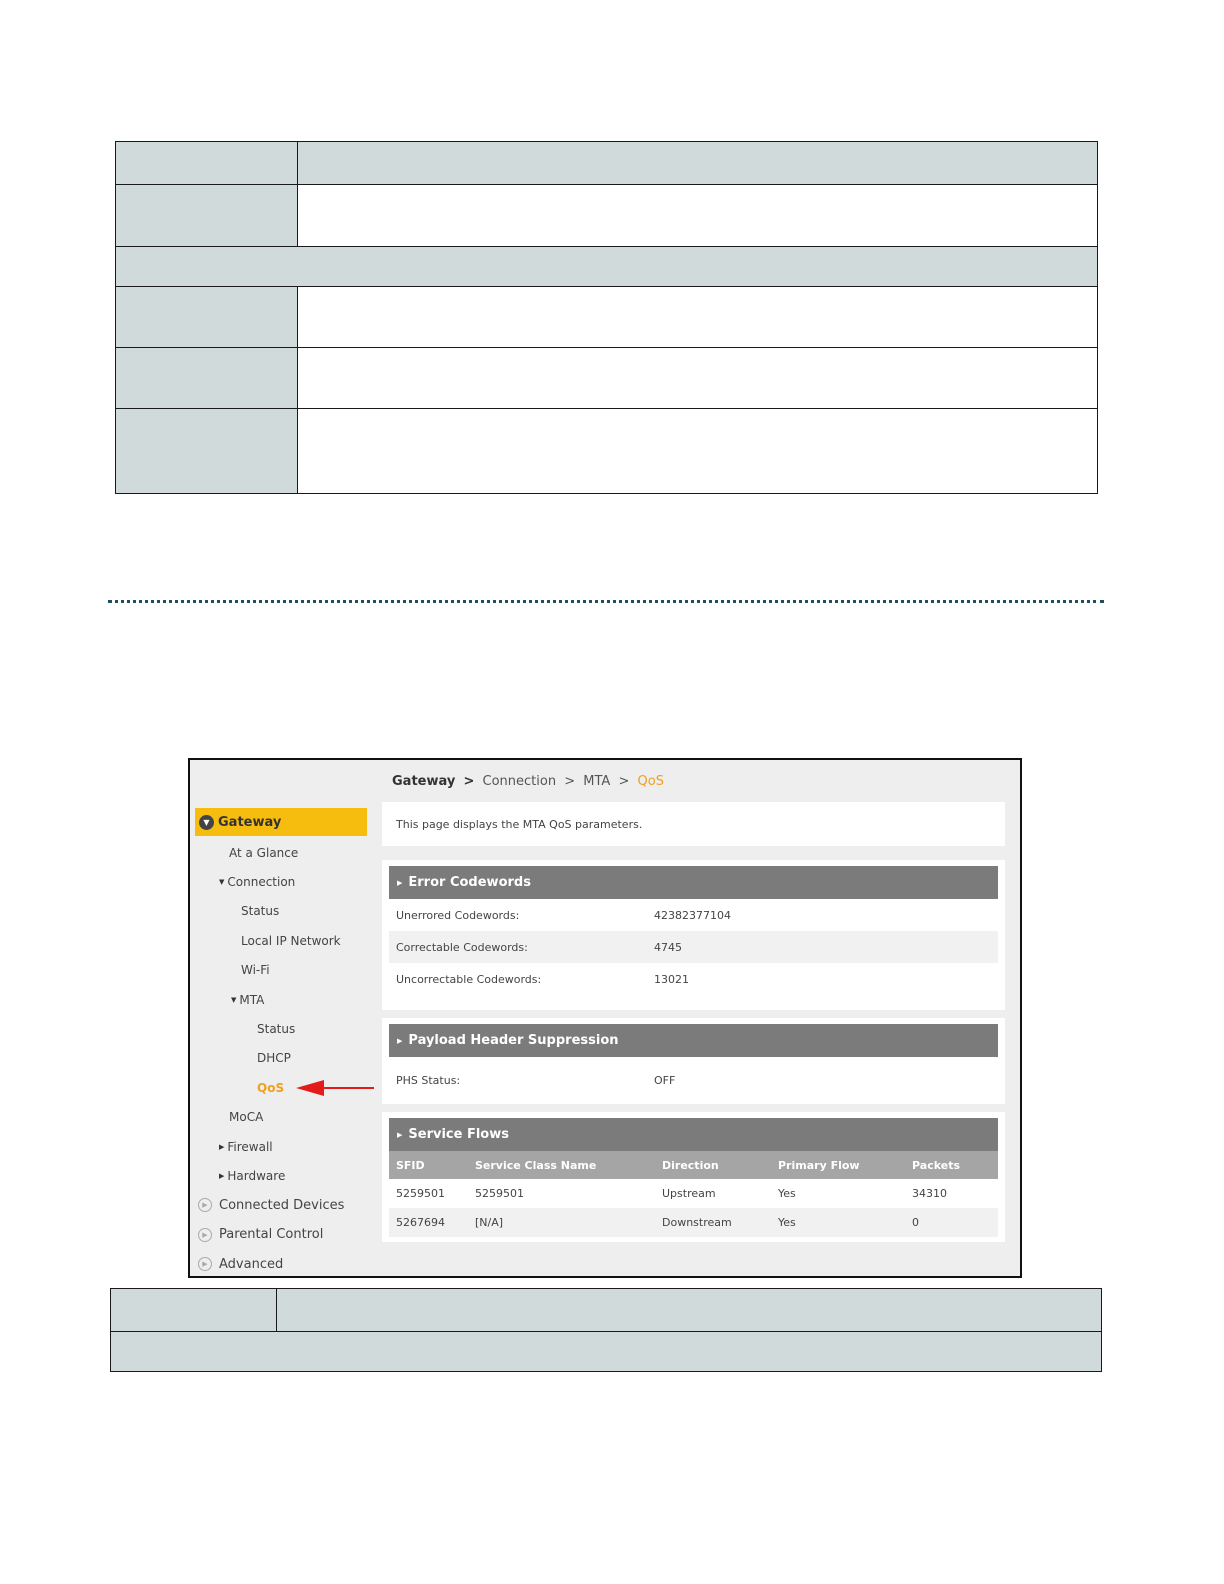  I want to click on service-flows-header: ▶ Service Flows, so click(693, 1134).